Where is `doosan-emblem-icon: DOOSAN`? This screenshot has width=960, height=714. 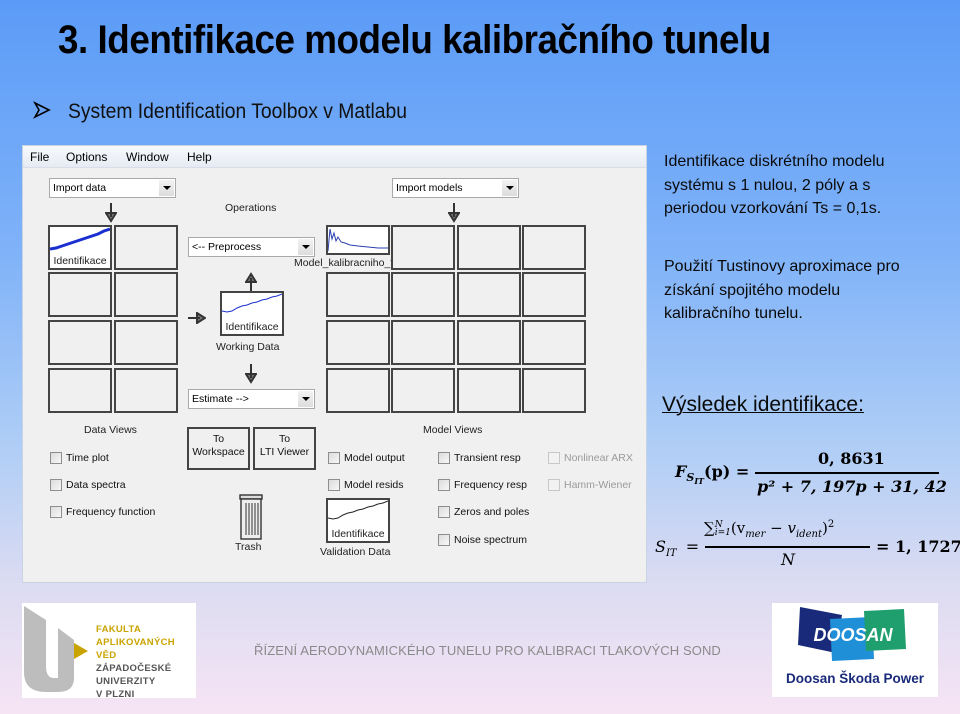
doosan-emblem-icon: DOOSAN is located at coordinates (852, 634).